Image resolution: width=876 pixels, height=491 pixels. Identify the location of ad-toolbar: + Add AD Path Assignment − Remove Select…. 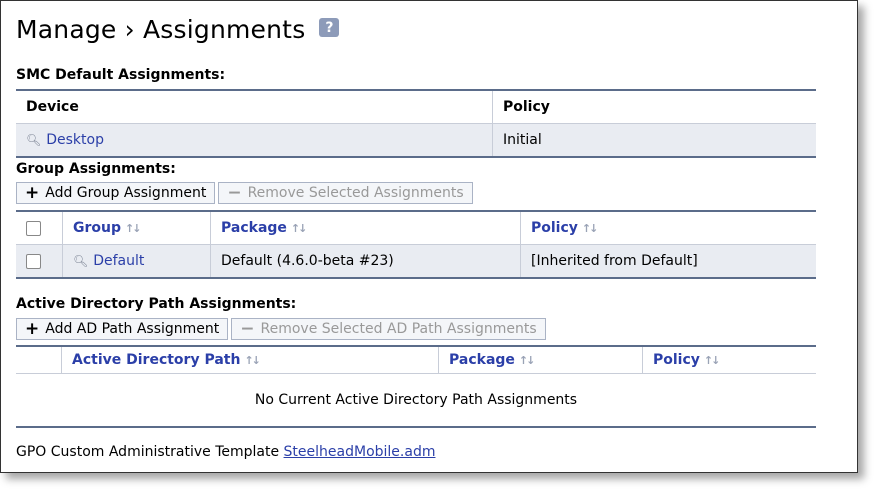
(281, 329).